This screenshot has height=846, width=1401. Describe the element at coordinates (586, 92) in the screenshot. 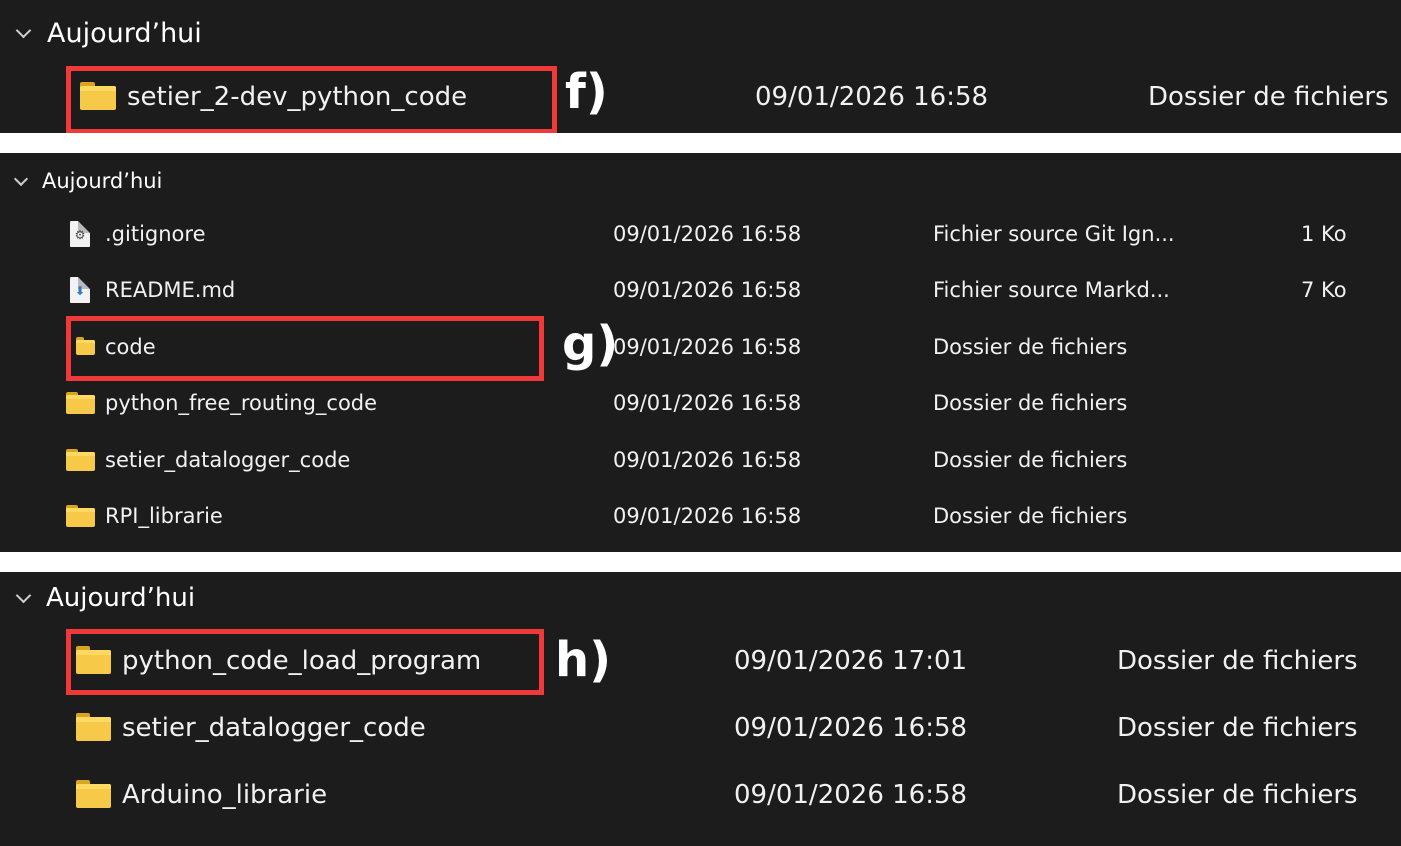

I see `annotation-label: f)` at that location.